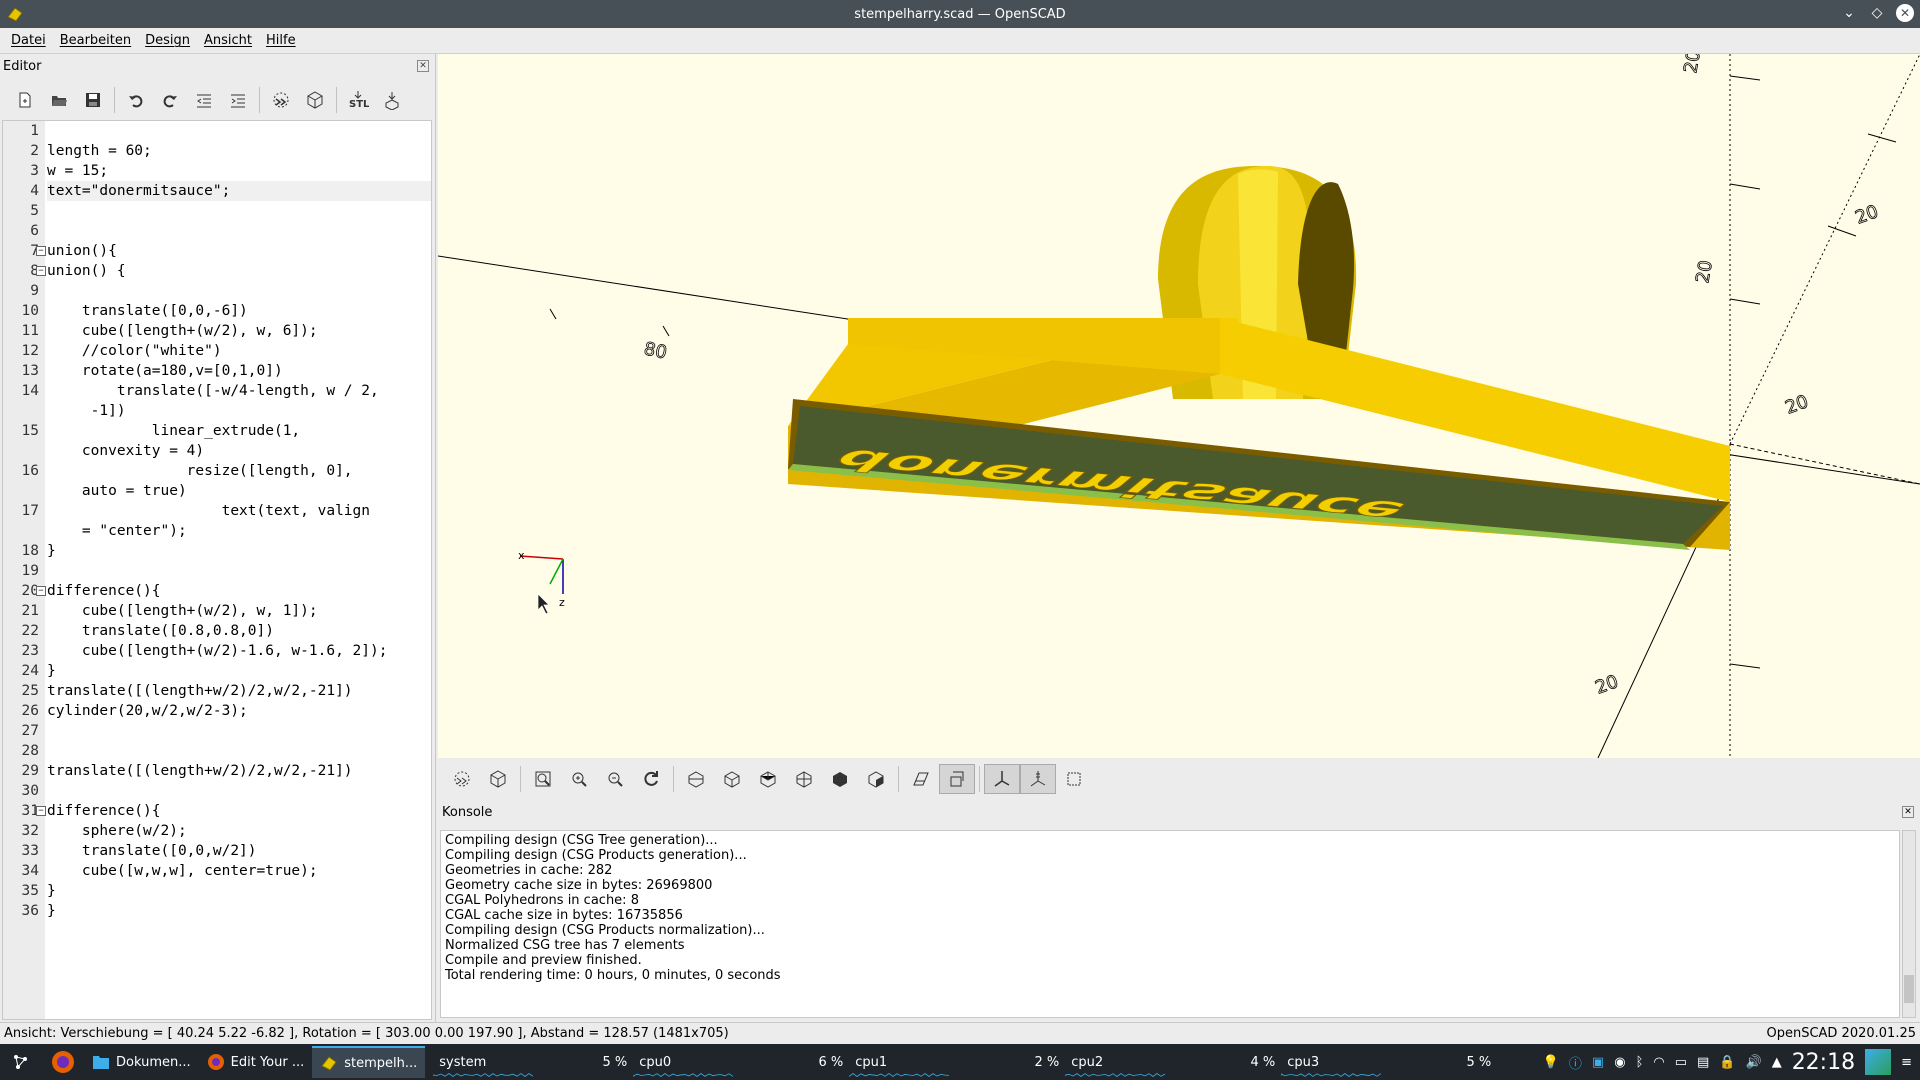 Image resolution: width=1920 pixels, height=1080 pixels. What do you see at coordinates (1681, 1062) in the screenshot?
I see `battery-icon: ▭` at bounding box center [1681, 1062].